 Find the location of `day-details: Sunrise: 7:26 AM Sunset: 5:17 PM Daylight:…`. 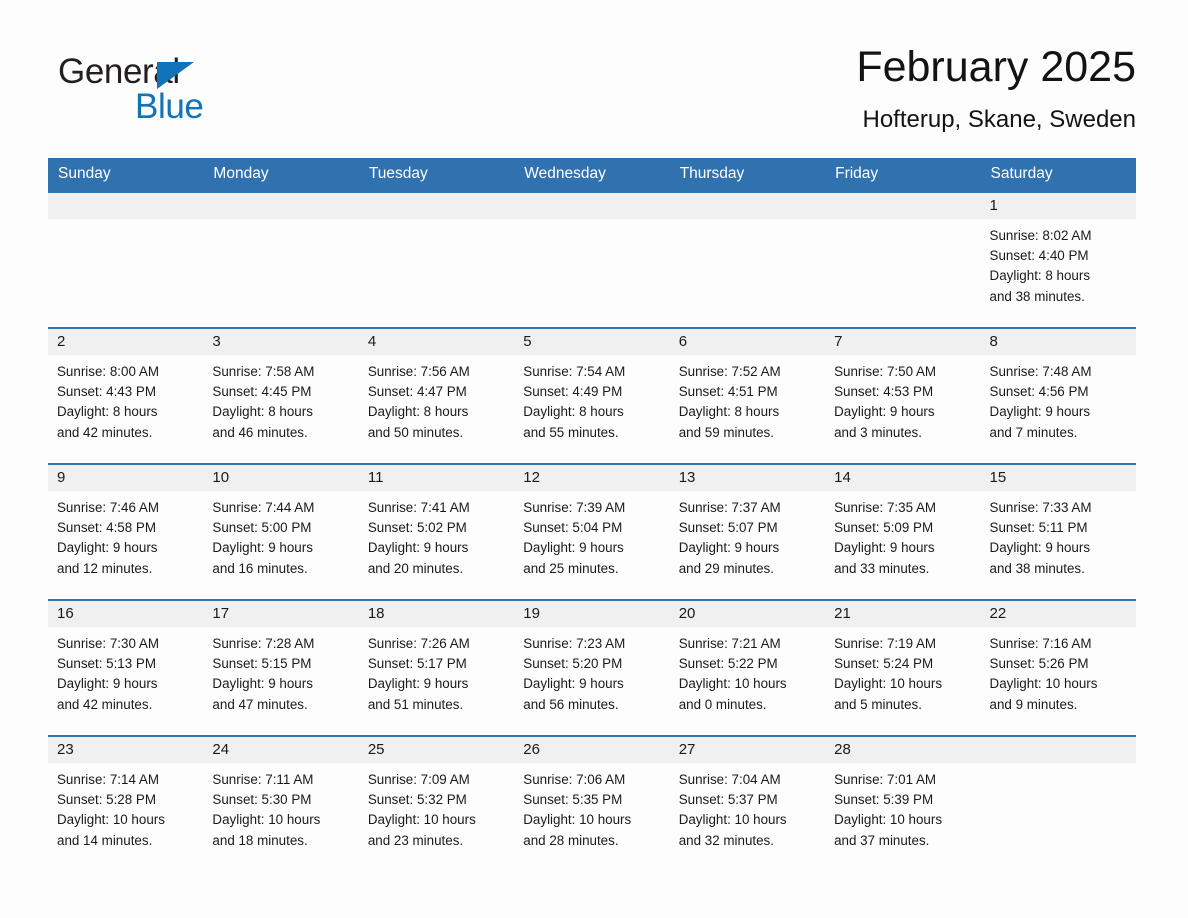

day-details: Sunrise: 7:26 AM Sunset: 5:17 PM Daylight:… is located at coordinates (436, 671).